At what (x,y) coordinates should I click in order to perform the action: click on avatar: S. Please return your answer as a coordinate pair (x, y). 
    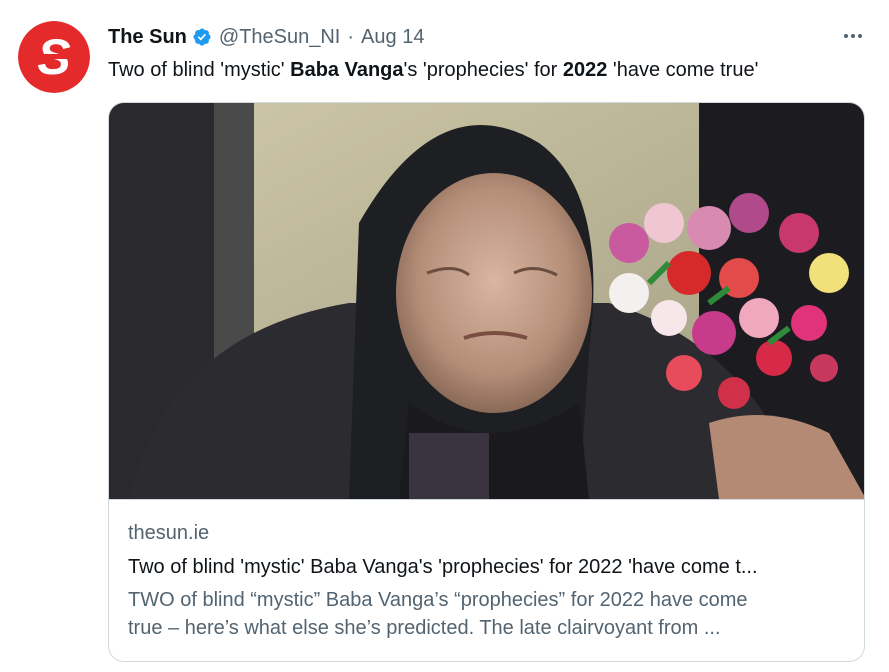
    Looking at the image, I should click on (54, 57).